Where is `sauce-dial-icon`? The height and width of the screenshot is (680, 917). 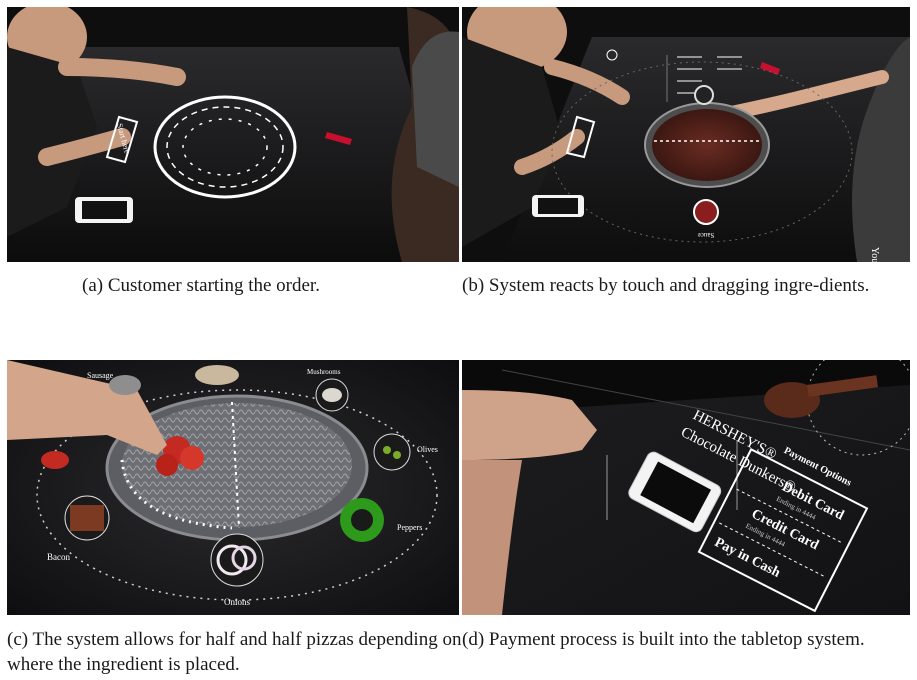 sauce-dial-icon is located at coordinates (704, 95).